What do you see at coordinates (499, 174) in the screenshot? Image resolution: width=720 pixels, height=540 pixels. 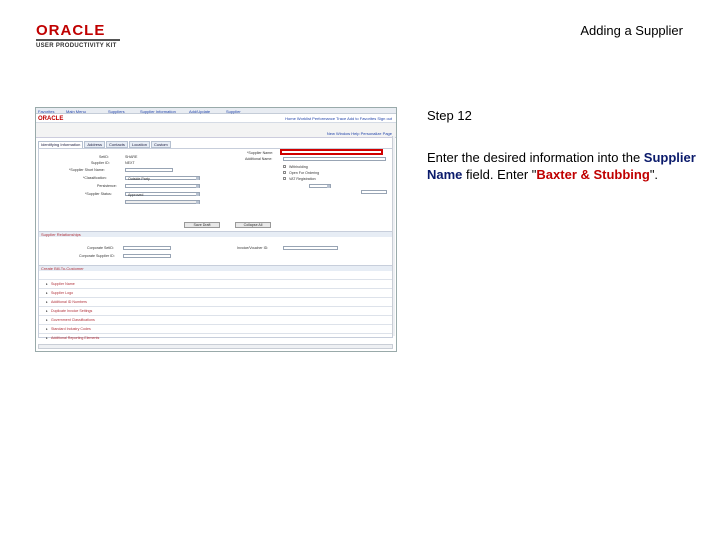 I see `instruction-part2: field. Enter "` at bounding box center [499, 174].